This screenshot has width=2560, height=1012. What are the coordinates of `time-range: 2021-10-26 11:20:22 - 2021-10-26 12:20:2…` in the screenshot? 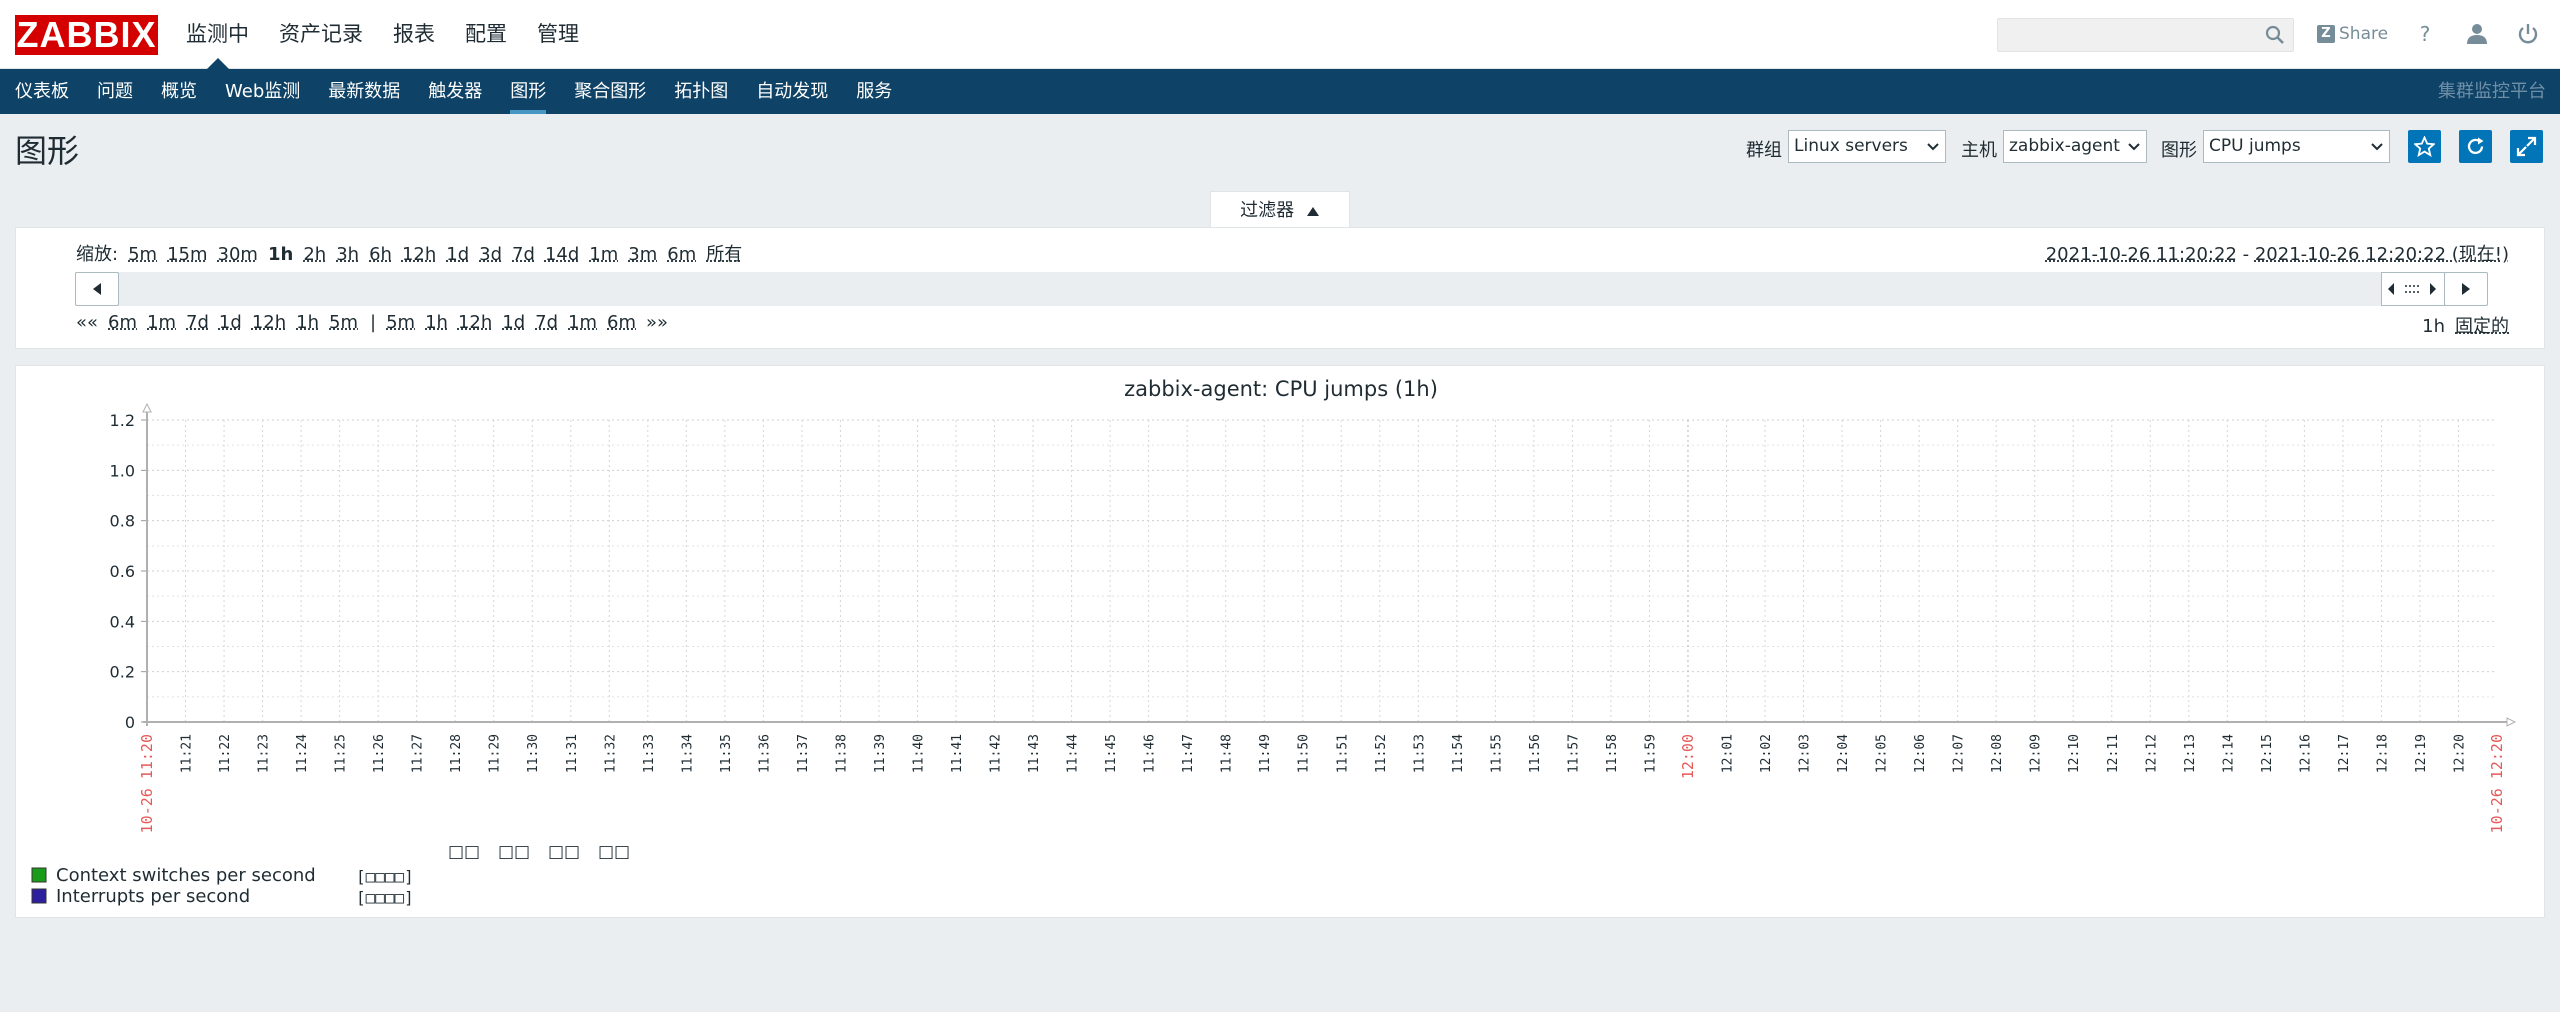 It's located at (2277, 254).